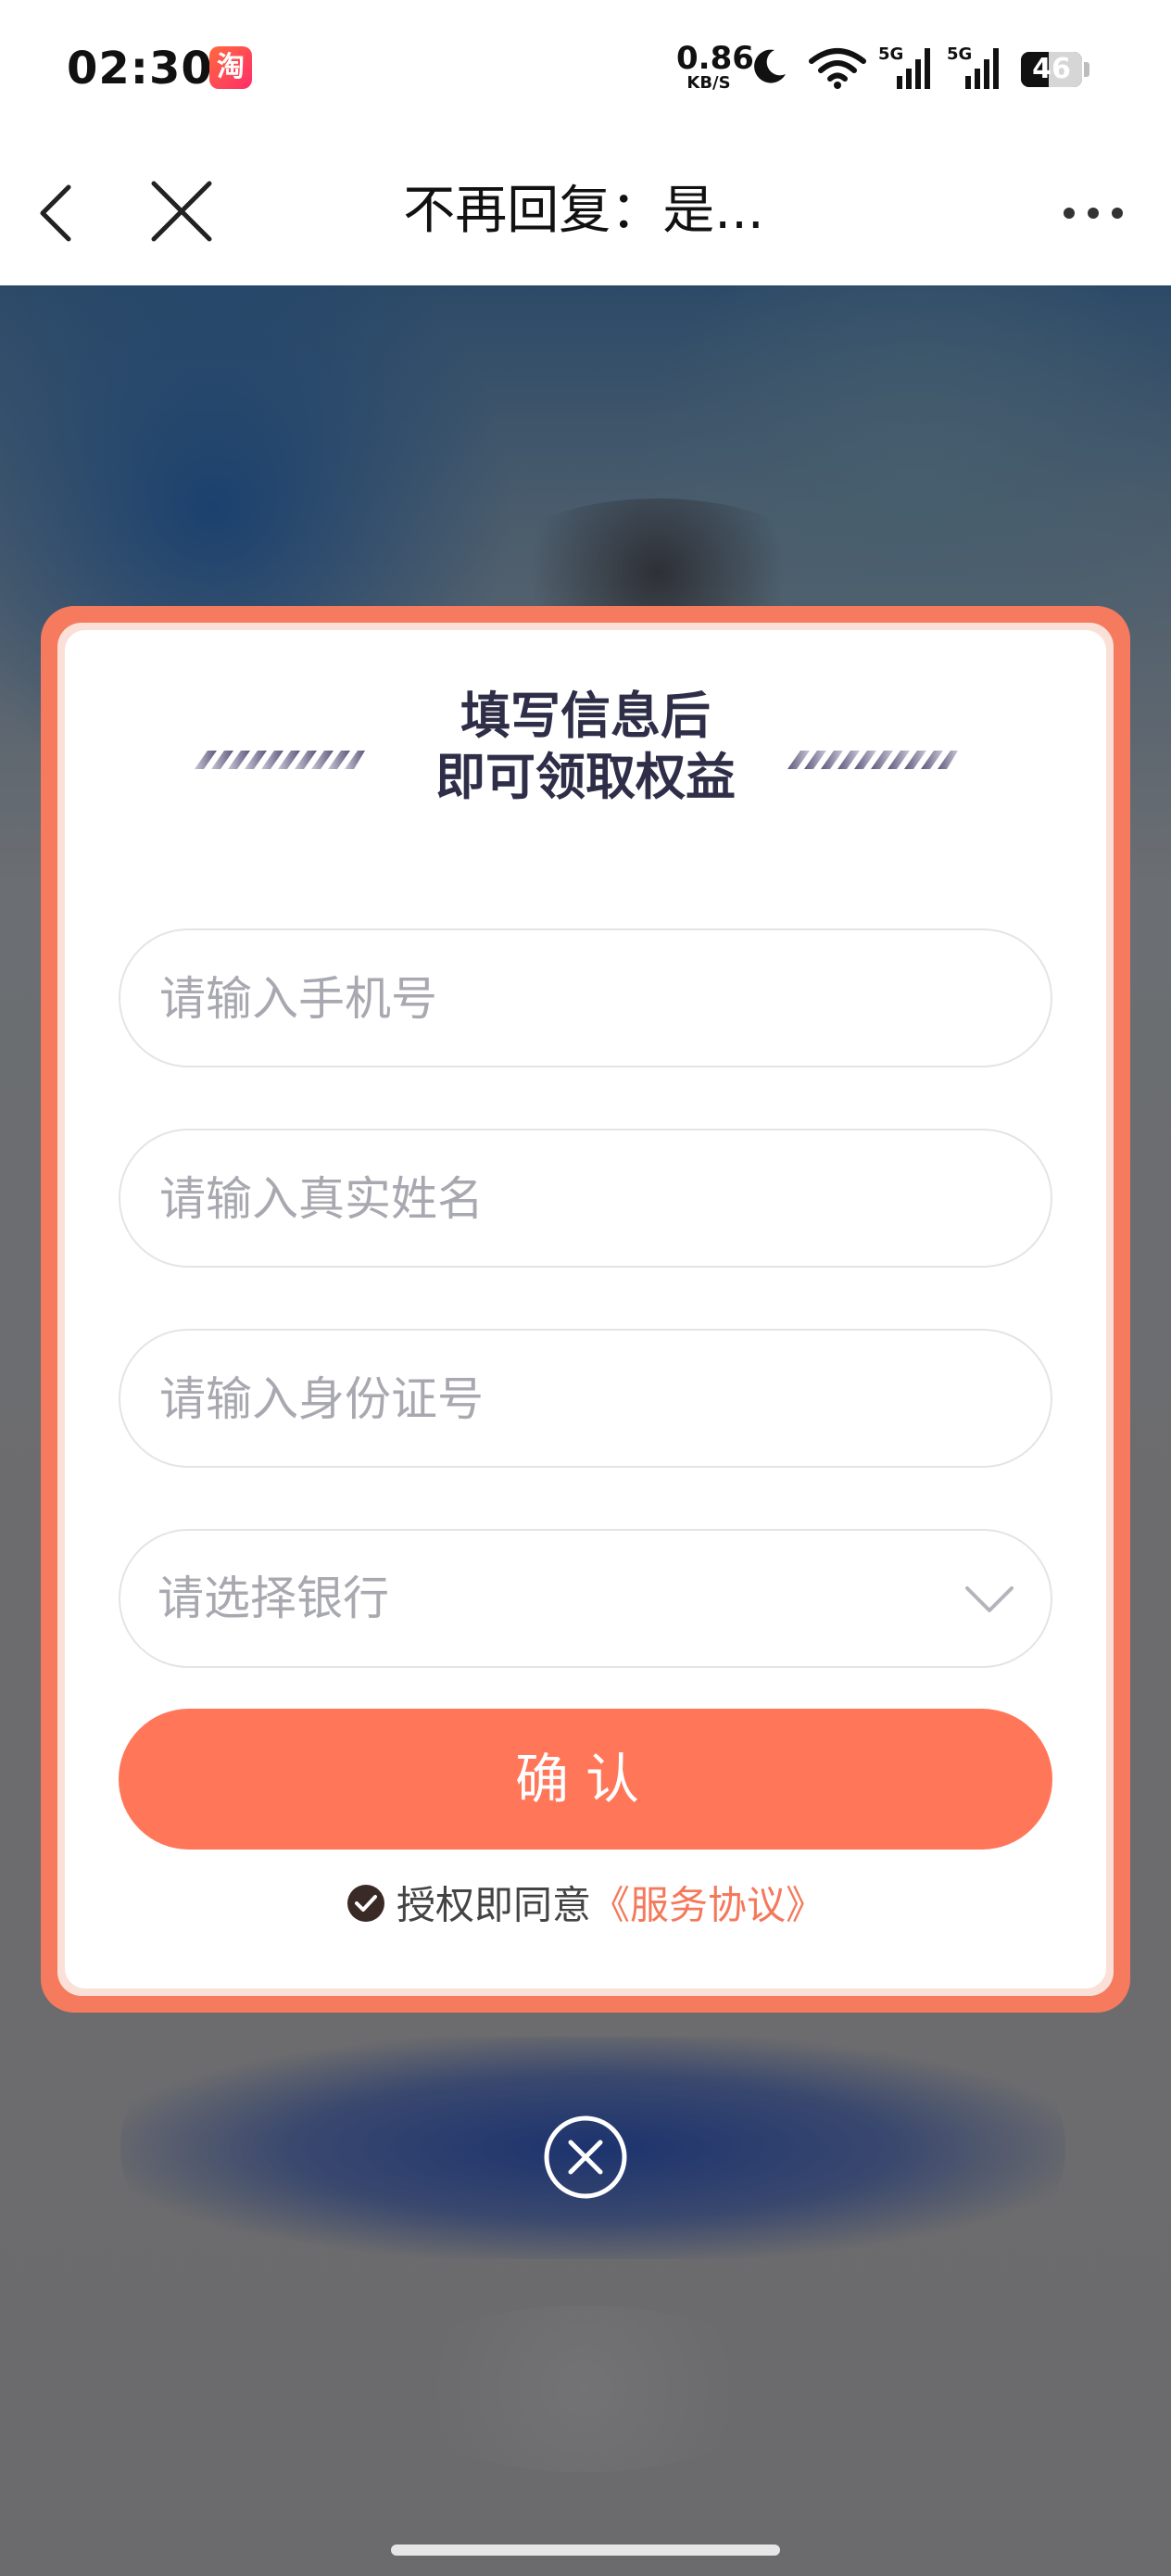  I want to click on id-number-field, so click(585, 1398).